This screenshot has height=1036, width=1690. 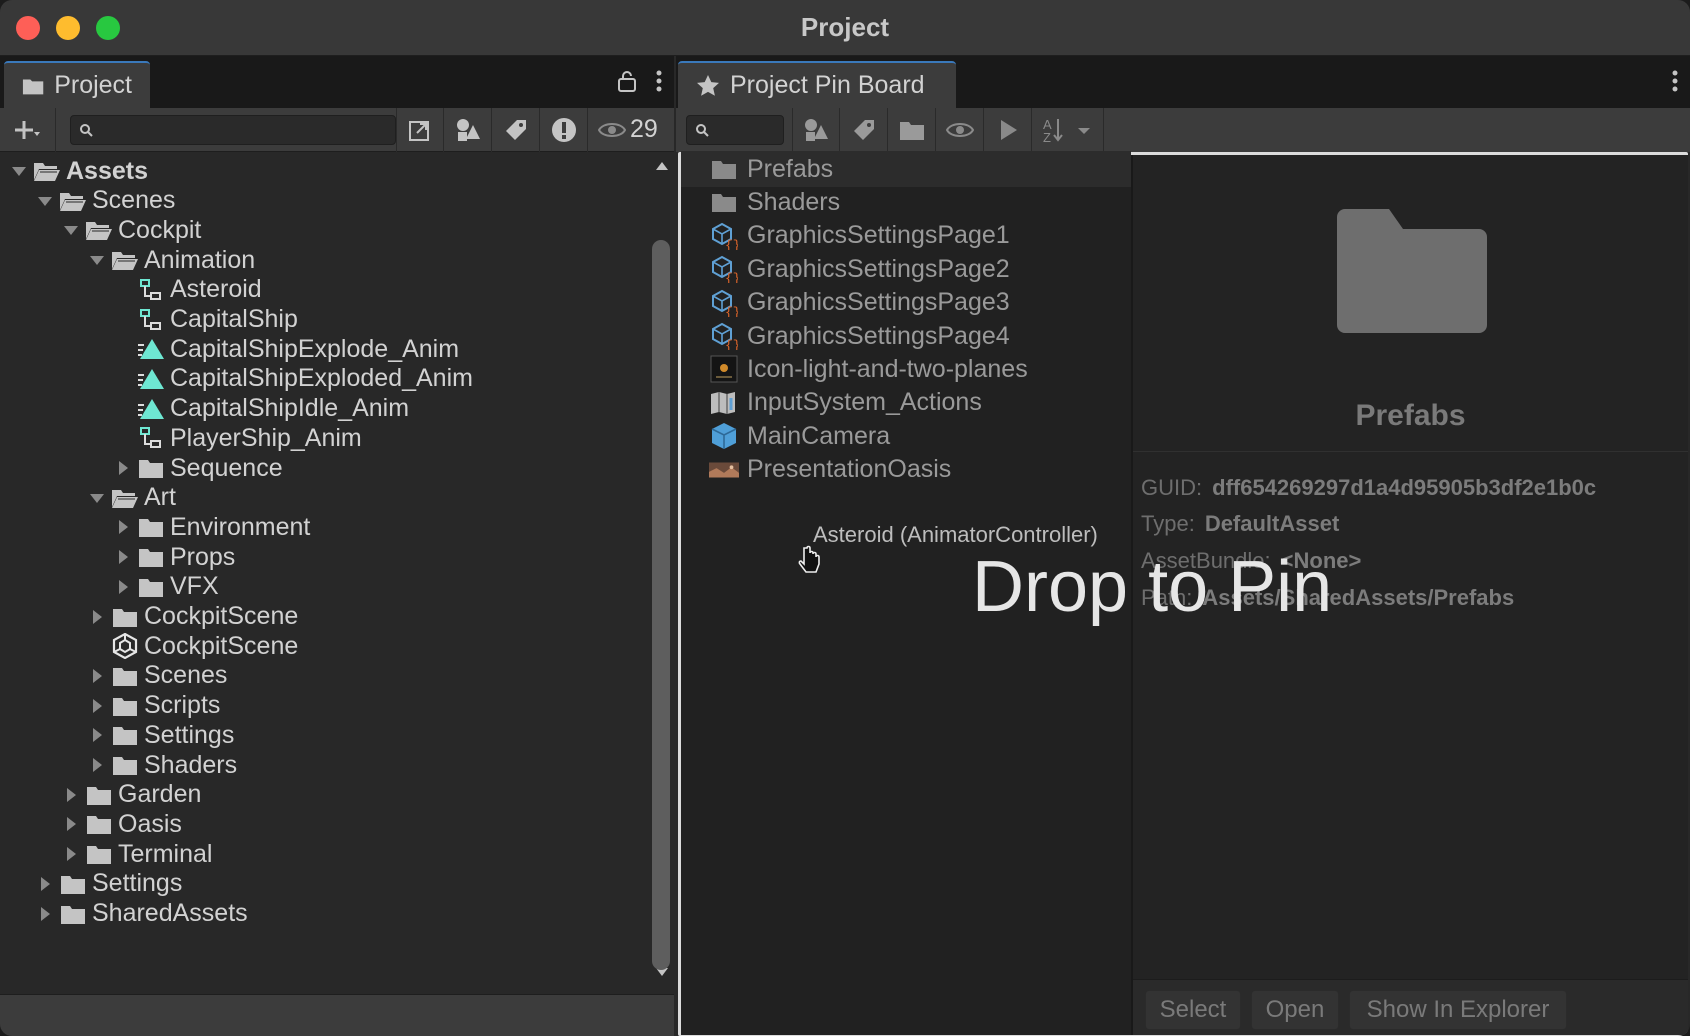 What do you see at coordinates (906, 403) in the screenshot?
I see `pin-item: InputSystem_Actions` at bounding box center [906, 403].